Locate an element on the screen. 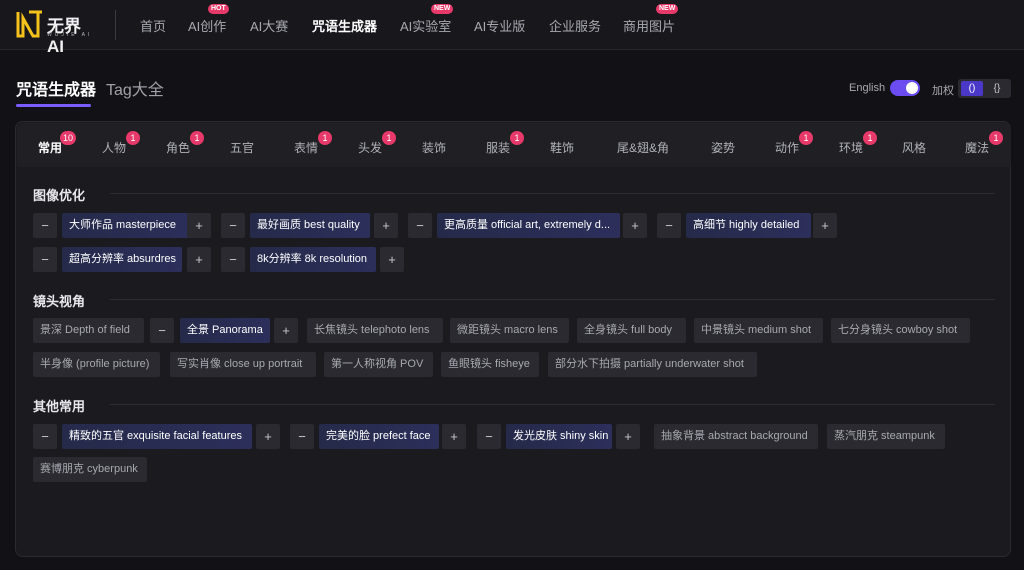 Image resolution: width=1024 pixels, height=570 pixels. prompt-tag: 半身像 (profile picture) is located at coordinates (96, 364).